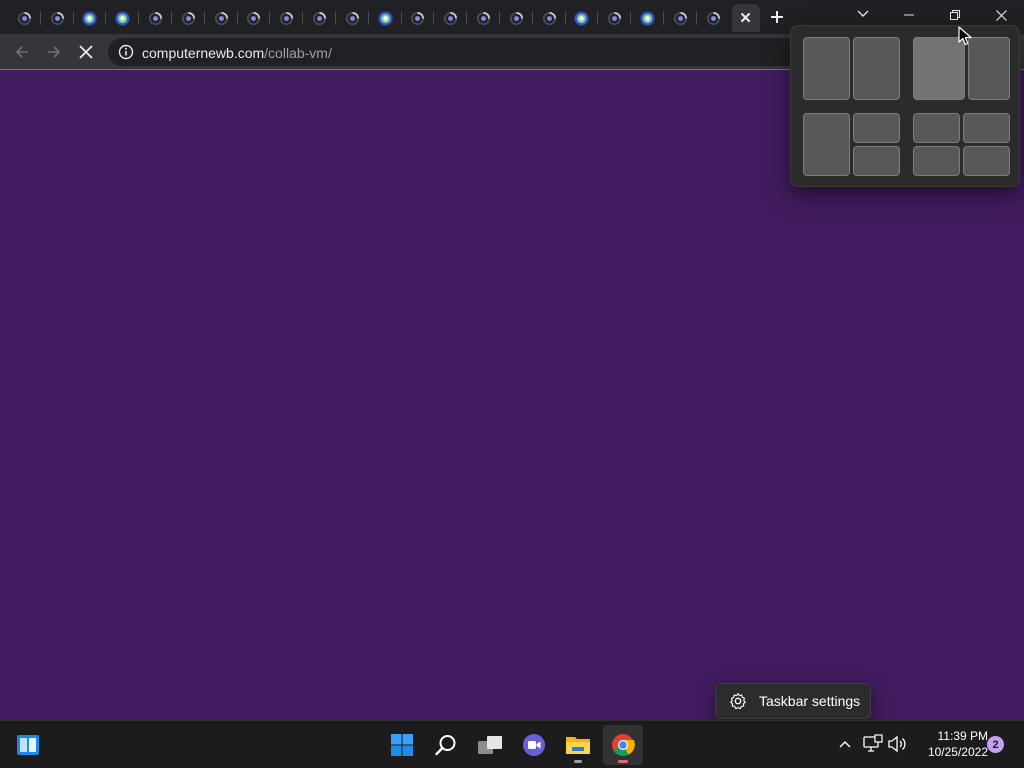  I want to click on snap-zone-layout4-bottom-left, so click(936, 161).